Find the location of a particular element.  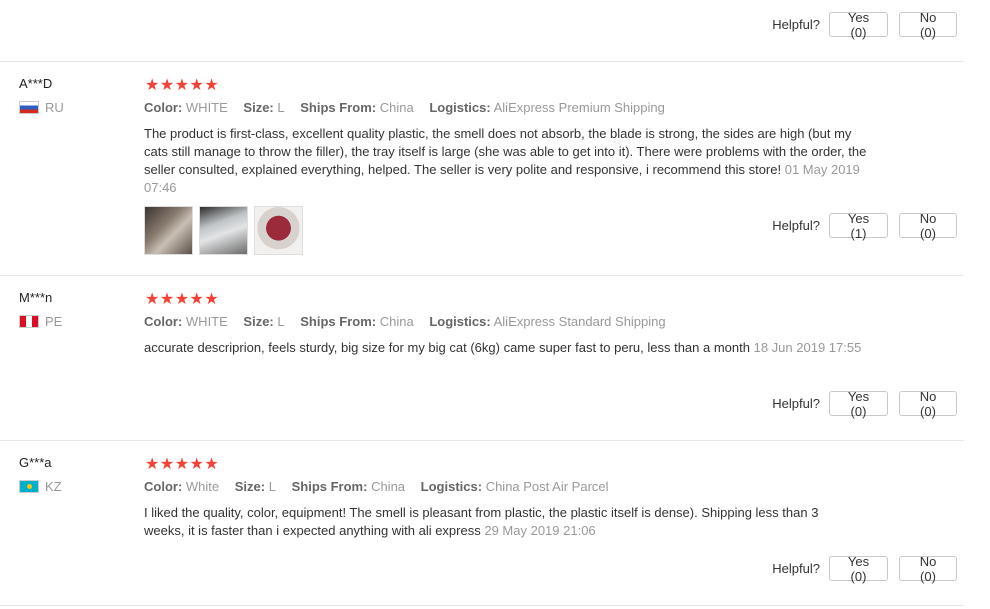

reviewer-country: PE is located at coordinates (40, 321).